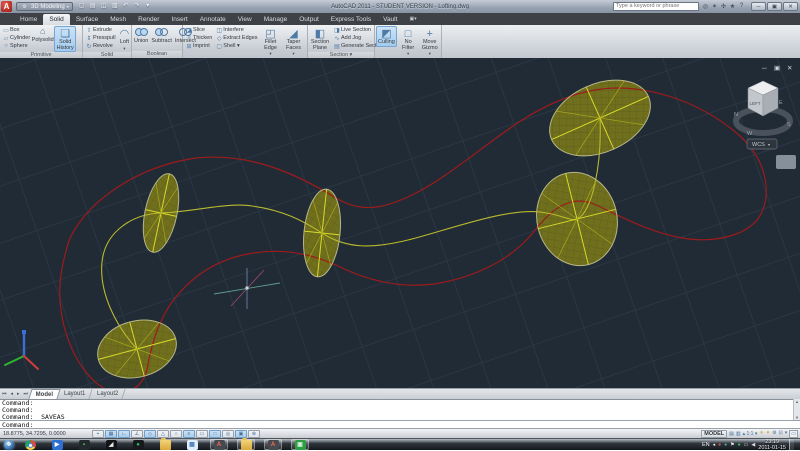 Image resolution: width=800 pixels, height=451 pixels. What do you see at coordinates (714, 445) in the screenshot?
I see `hidden-icons-arrow-icon: ◂` at bounding box center [714, 445].